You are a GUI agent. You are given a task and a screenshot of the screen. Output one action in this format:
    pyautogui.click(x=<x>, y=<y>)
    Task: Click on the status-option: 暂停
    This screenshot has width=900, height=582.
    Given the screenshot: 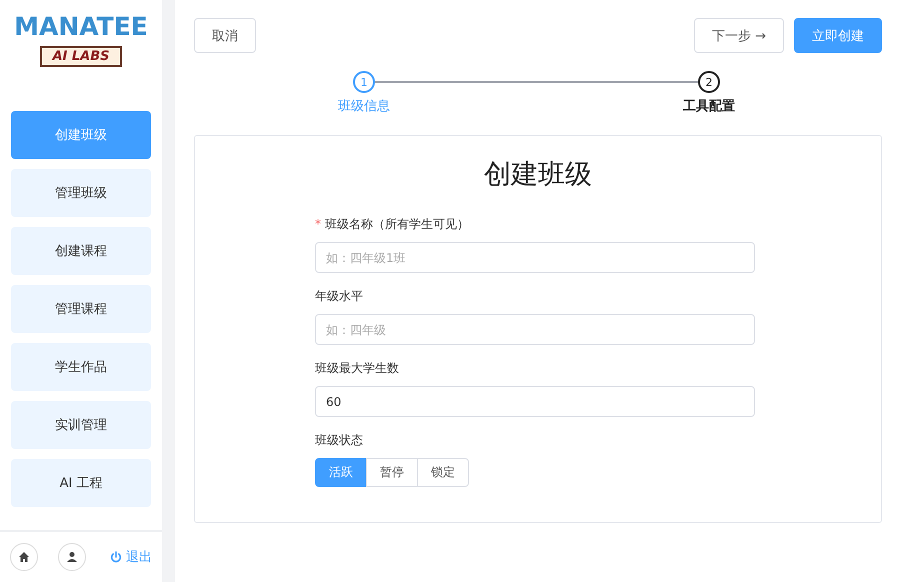 What is the action you would take?
    pyautogui.click(x=392, y=472)
    